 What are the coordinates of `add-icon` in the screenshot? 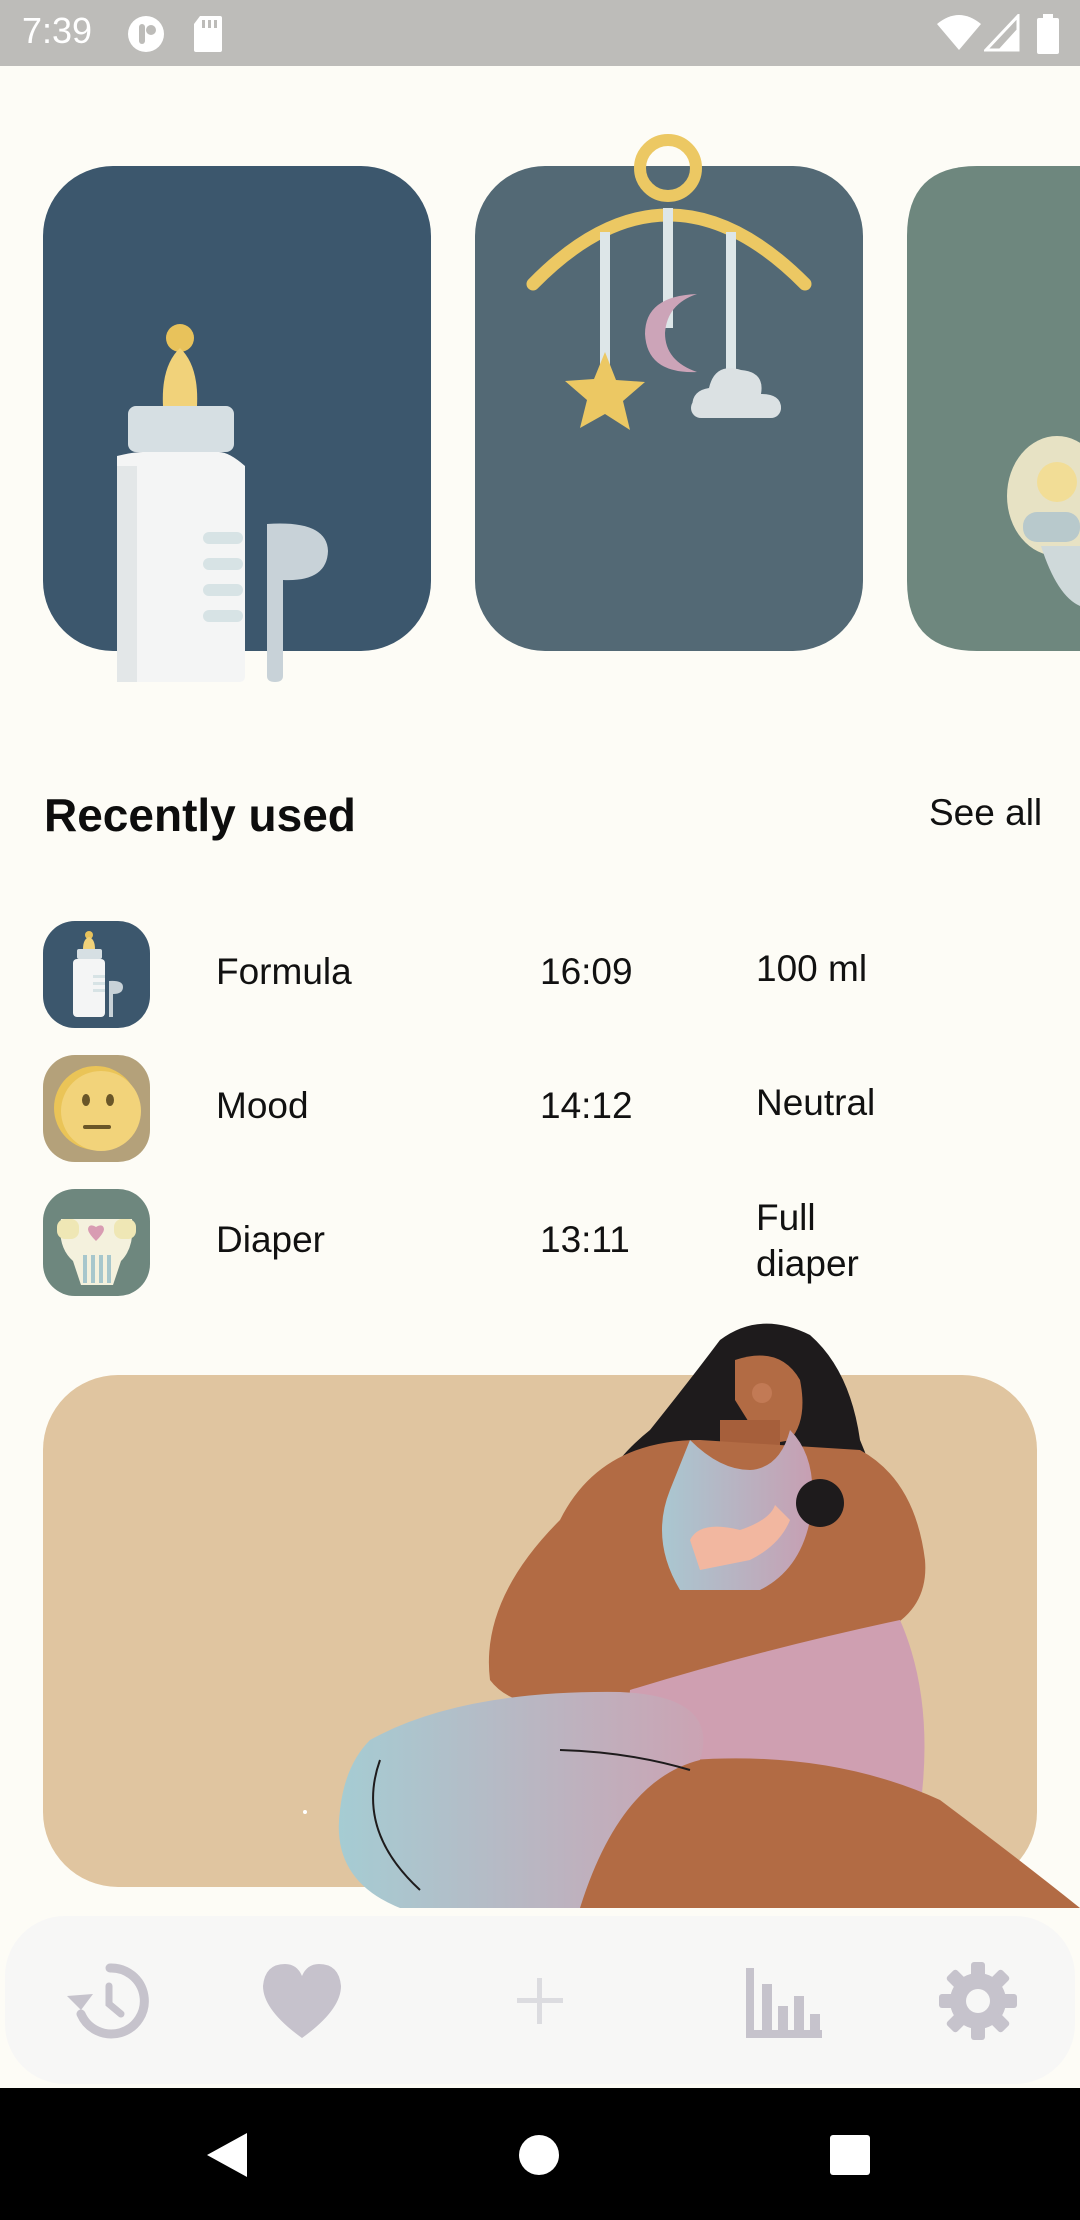 It's located at (540, 2001).